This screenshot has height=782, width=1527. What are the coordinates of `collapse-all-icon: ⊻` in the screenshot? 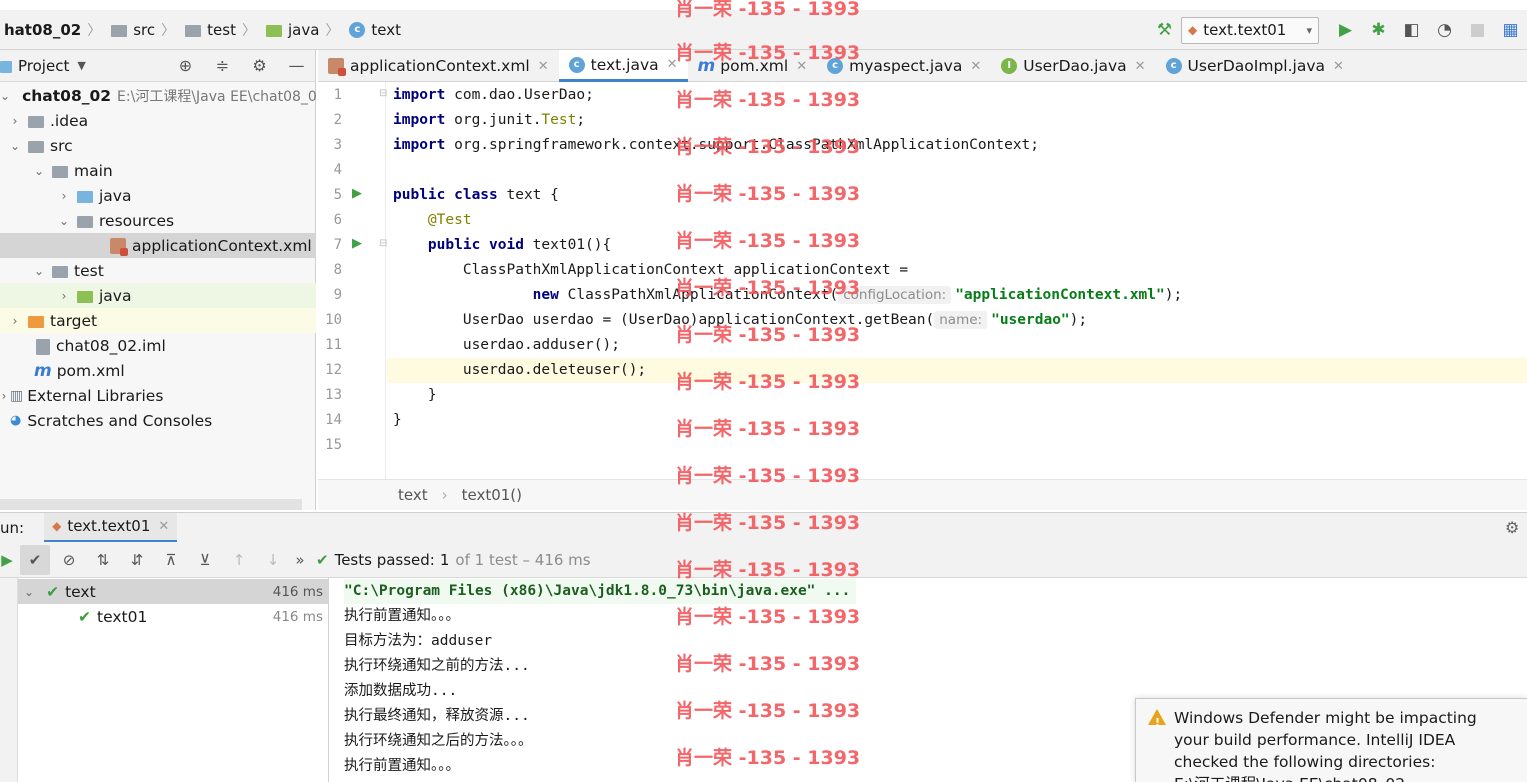 It's located at (205, 560).